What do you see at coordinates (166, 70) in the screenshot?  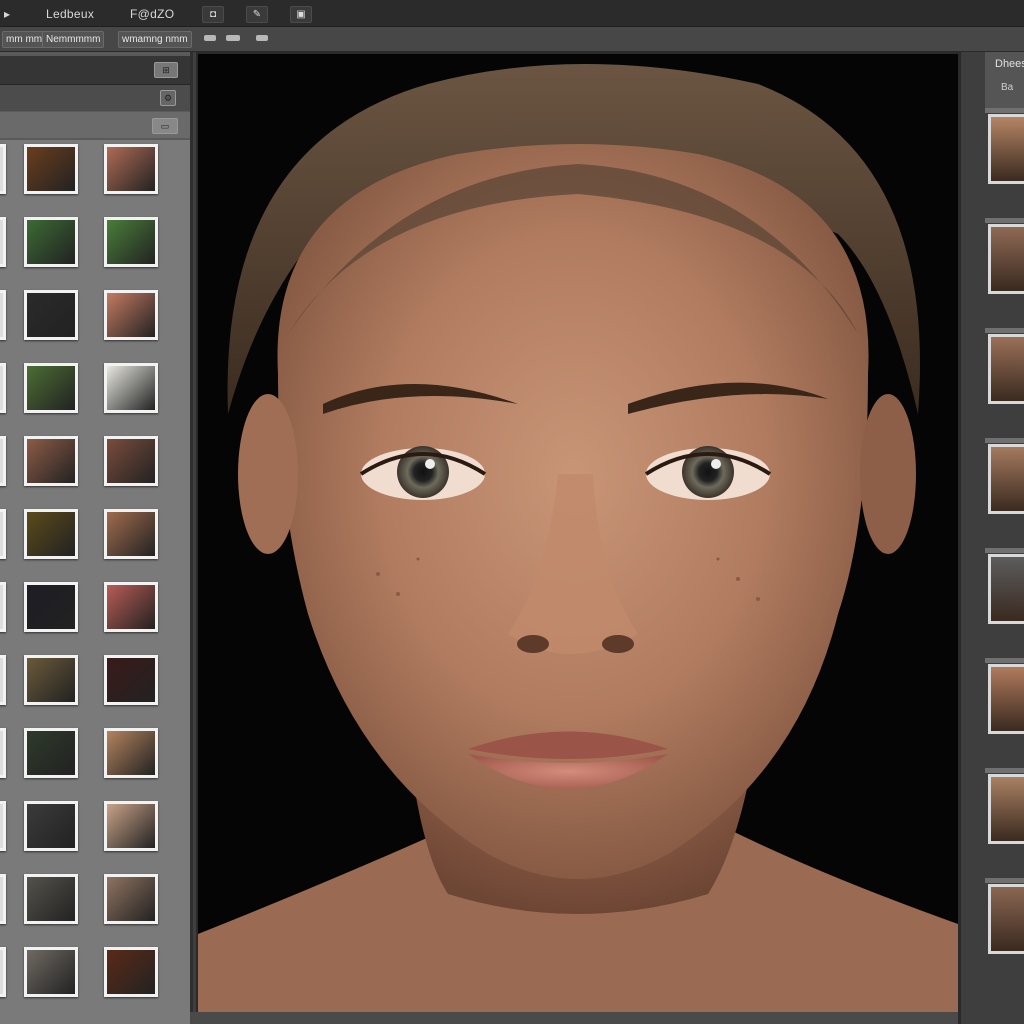 I see `grid-icon: ⊞` at bounding box center [166, 70].